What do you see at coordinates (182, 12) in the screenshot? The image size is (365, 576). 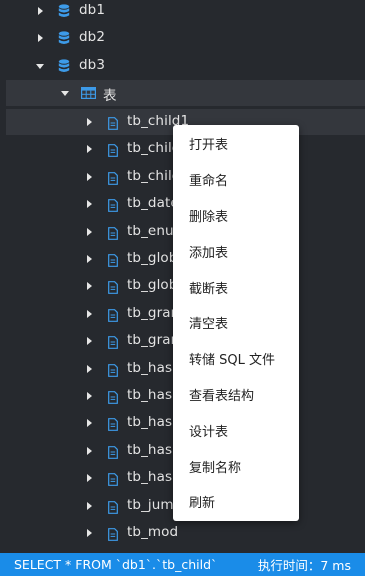 I see `tree-item-db1: db1` at bounding box center [182, 12].